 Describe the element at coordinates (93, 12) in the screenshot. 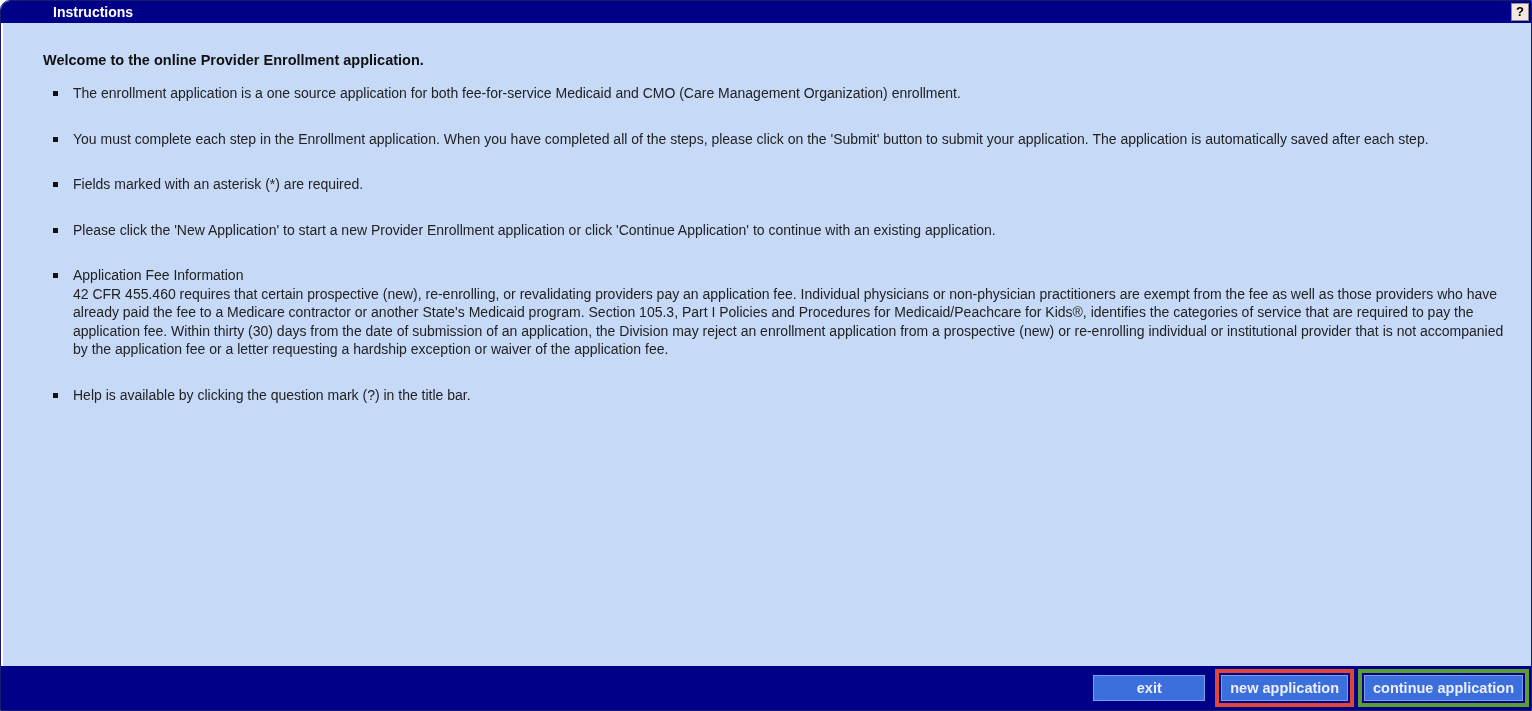

I see `window-title: Instructions` at that location.